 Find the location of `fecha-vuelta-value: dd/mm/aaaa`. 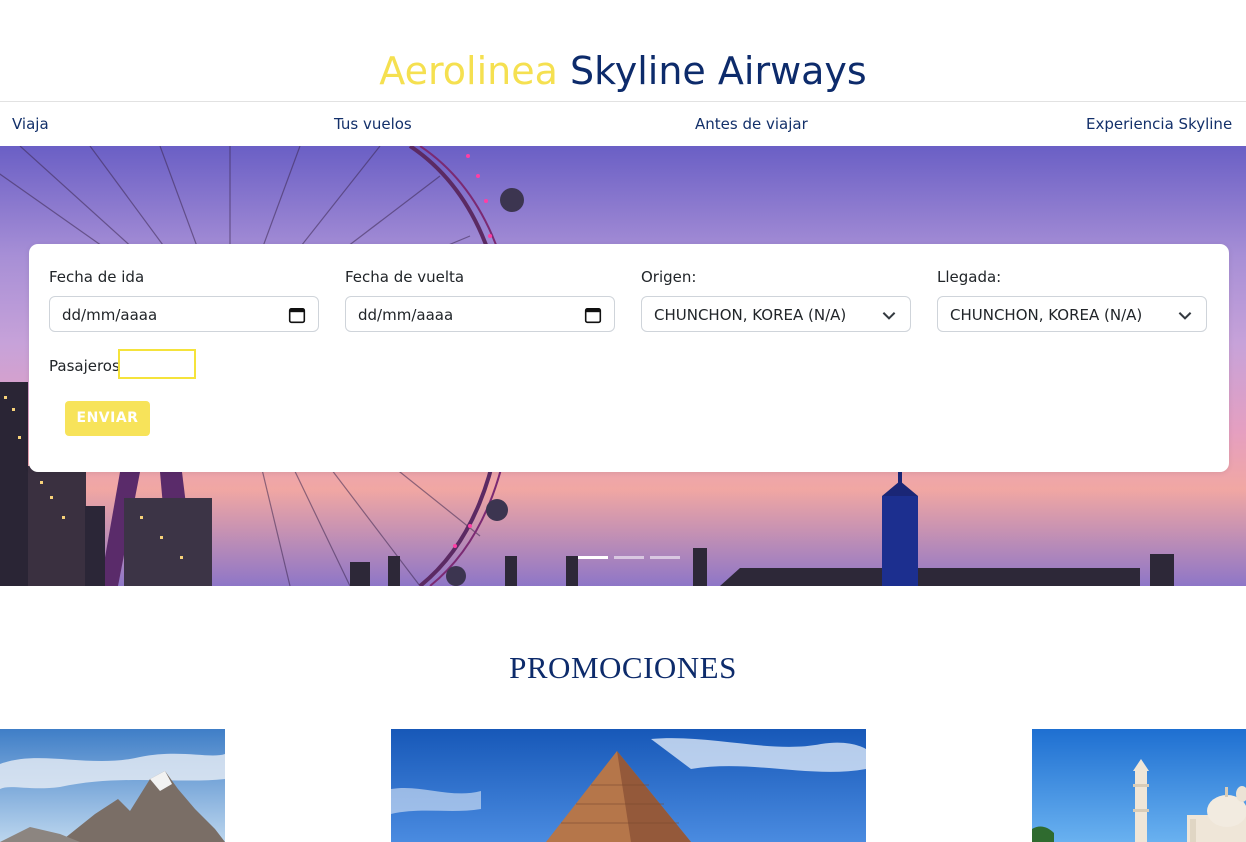

fecha-vuelta-value: dd/mm/aaaa is located at coordinates (406, 315).